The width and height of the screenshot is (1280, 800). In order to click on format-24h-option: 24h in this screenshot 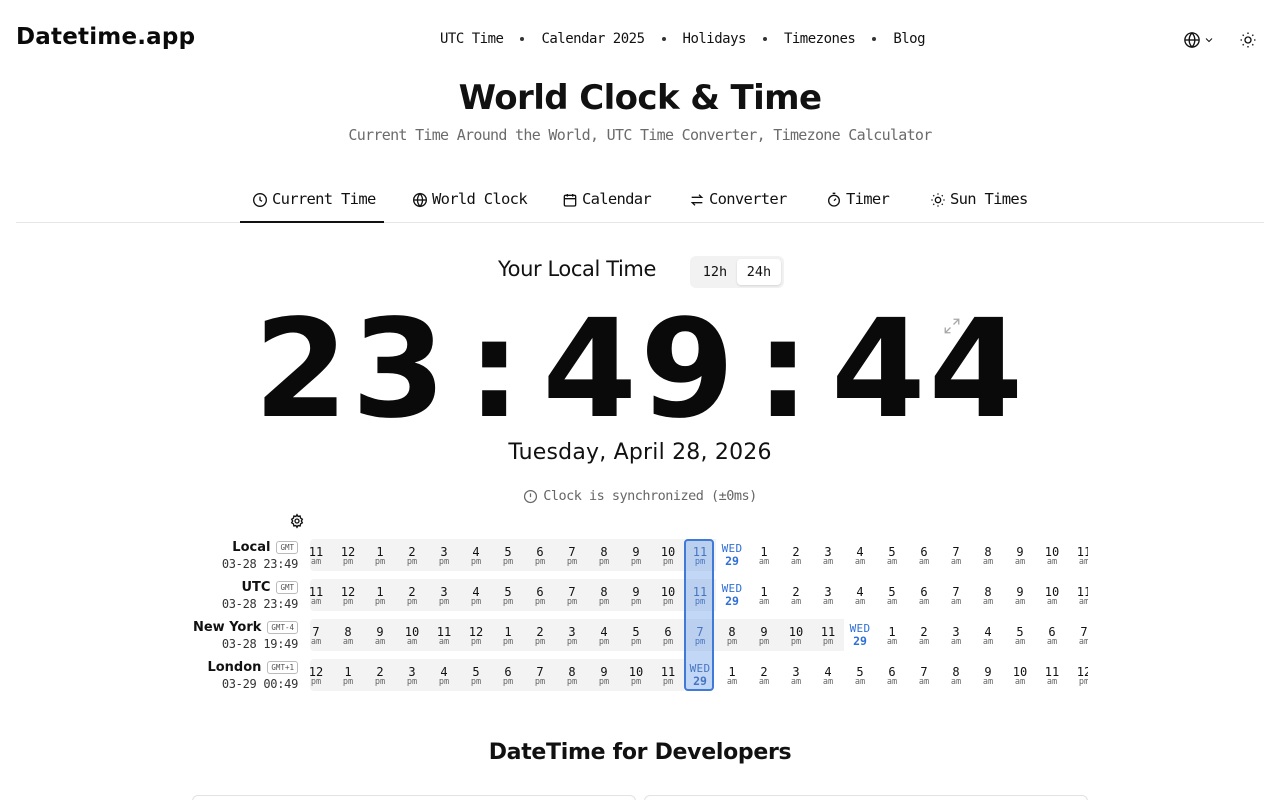, I will do `click(759, 272)`.